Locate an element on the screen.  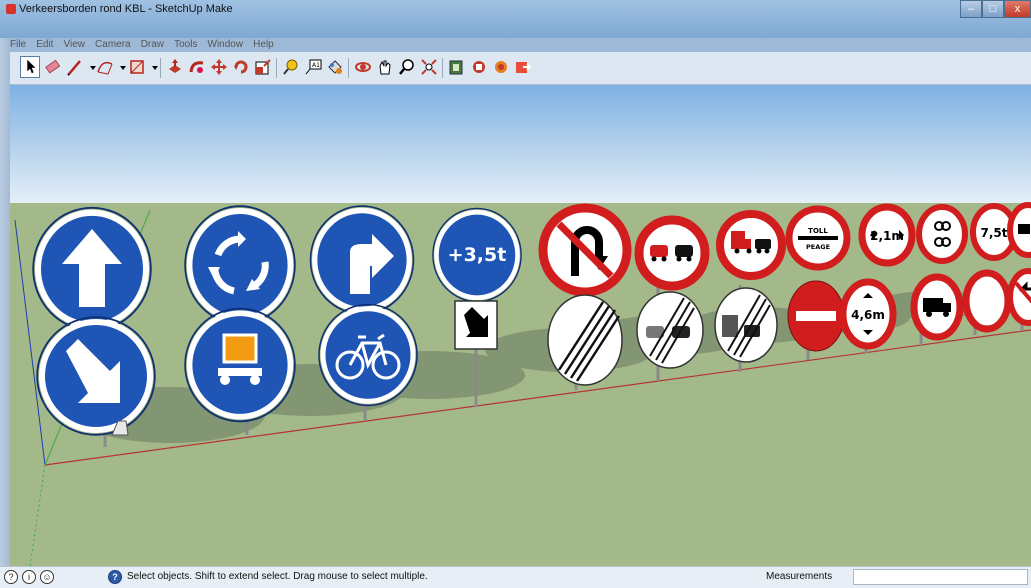
arc-icon is located at coordinates (105, 67).